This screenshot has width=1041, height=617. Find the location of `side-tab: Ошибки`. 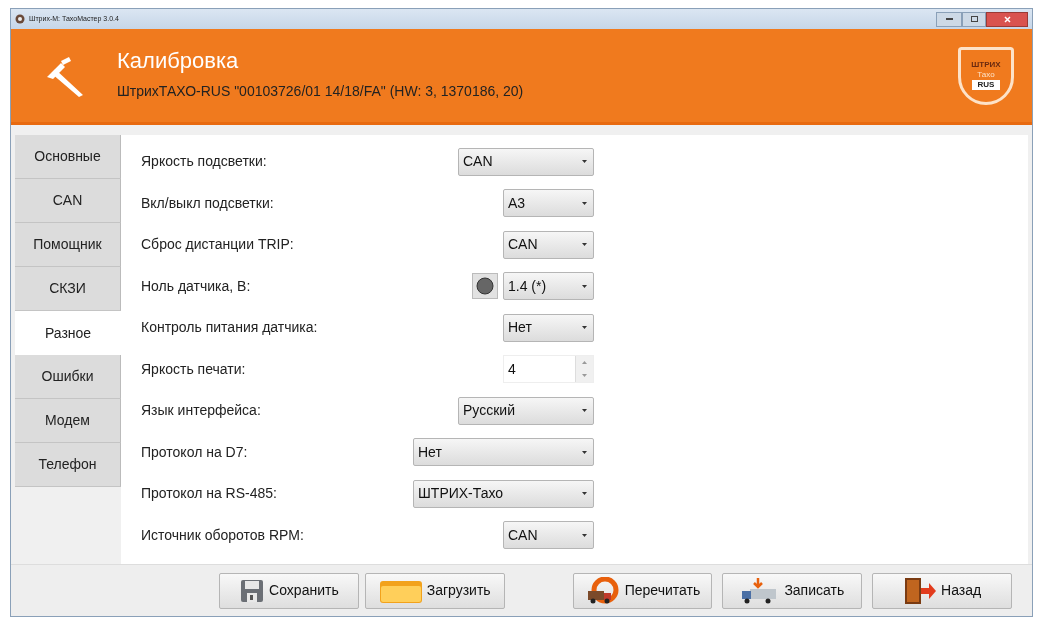

side-tab: Ошибки is located at coordinates (68, 377).